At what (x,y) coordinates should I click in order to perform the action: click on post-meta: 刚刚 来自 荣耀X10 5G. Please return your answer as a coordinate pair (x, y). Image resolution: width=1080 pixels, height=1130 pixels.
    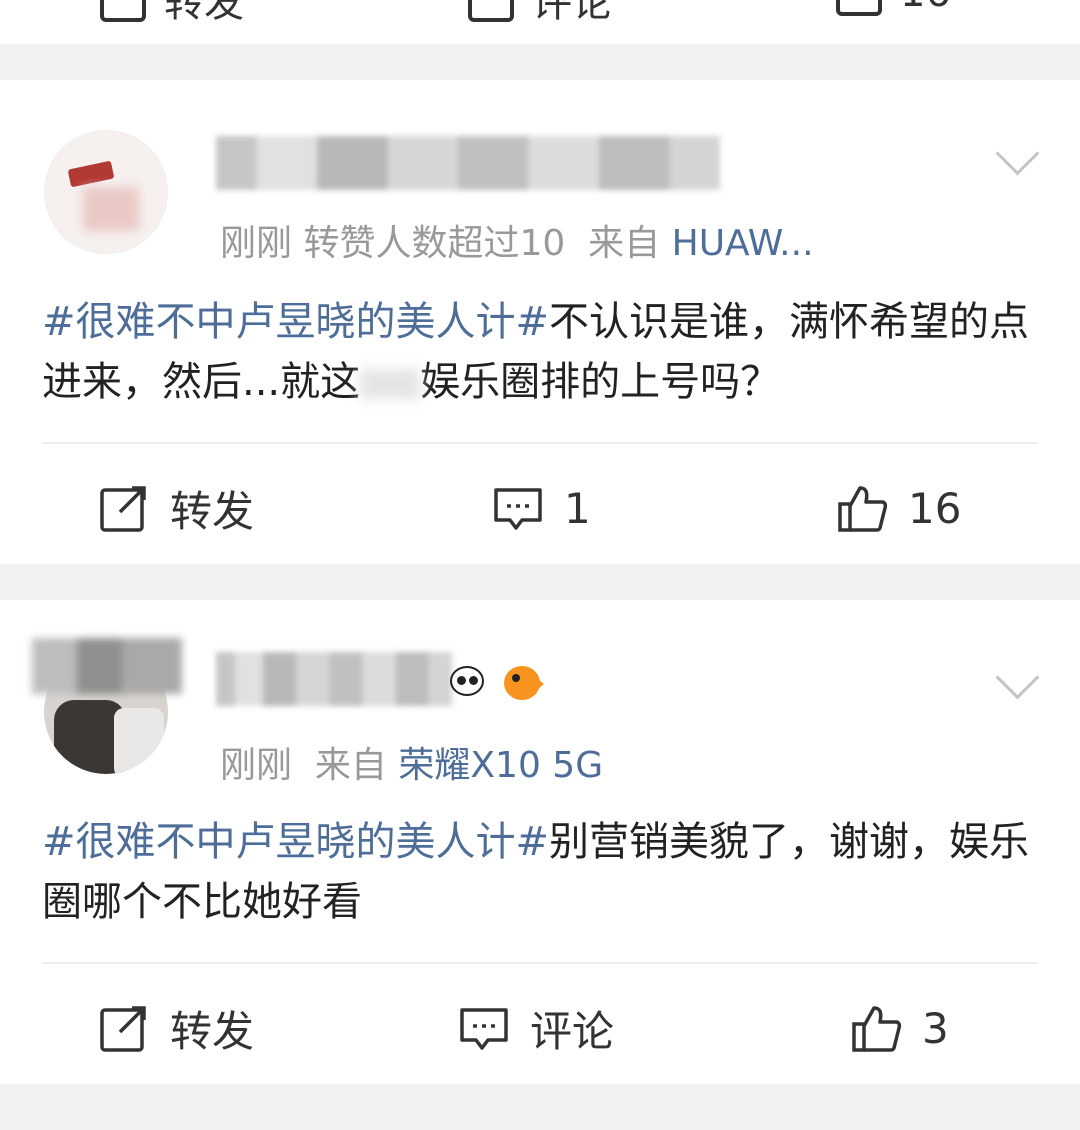
    Looking at the image, I should click on (411, 762).